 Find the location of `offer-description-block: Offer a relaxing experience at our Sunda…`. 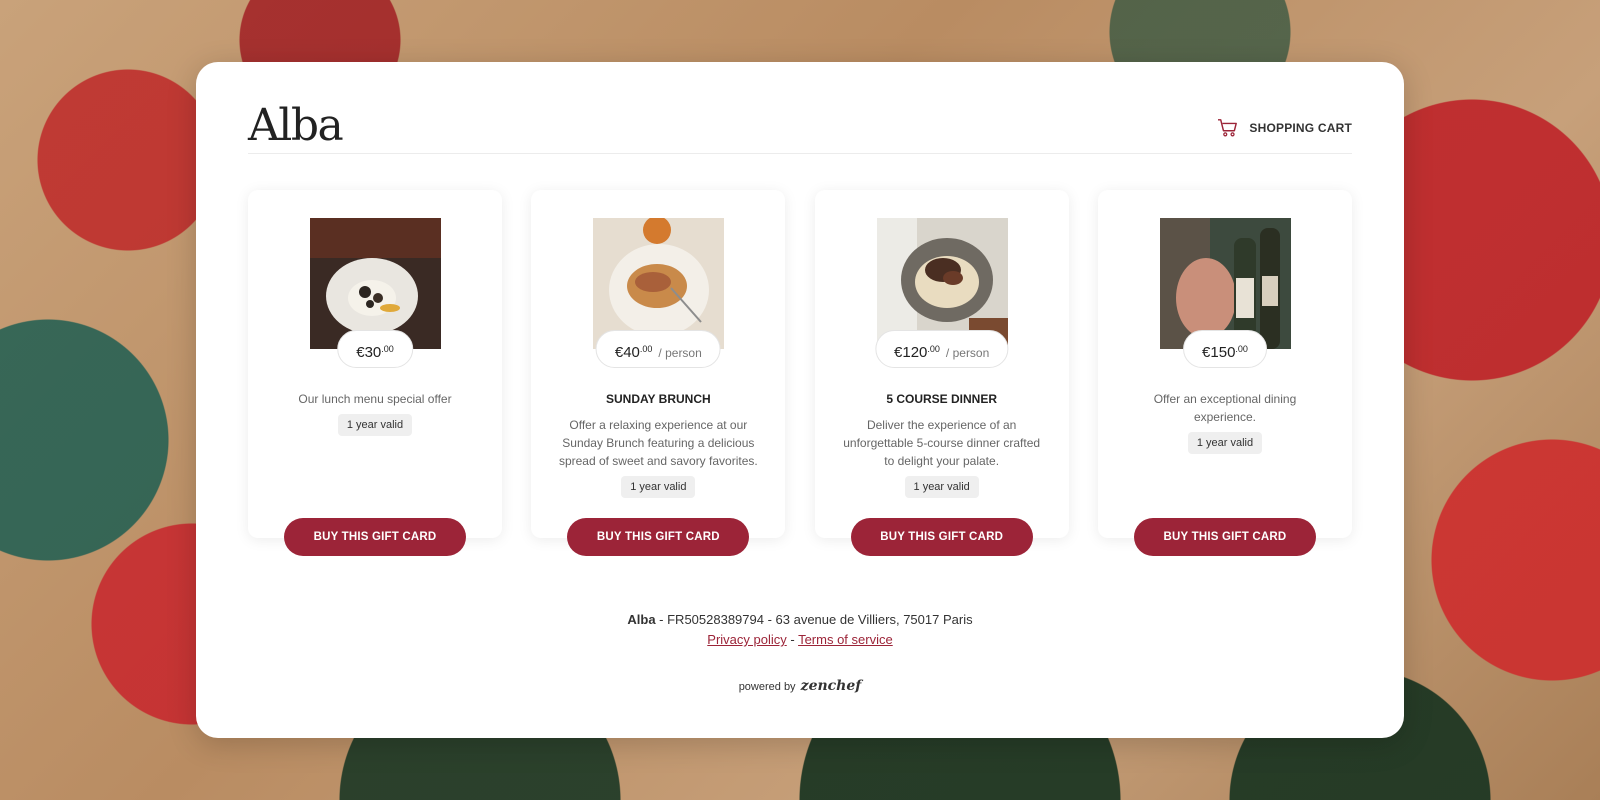

offer-description-block: Offer a relaxing experience at our Sunda… is located at coordinates (658, 457).